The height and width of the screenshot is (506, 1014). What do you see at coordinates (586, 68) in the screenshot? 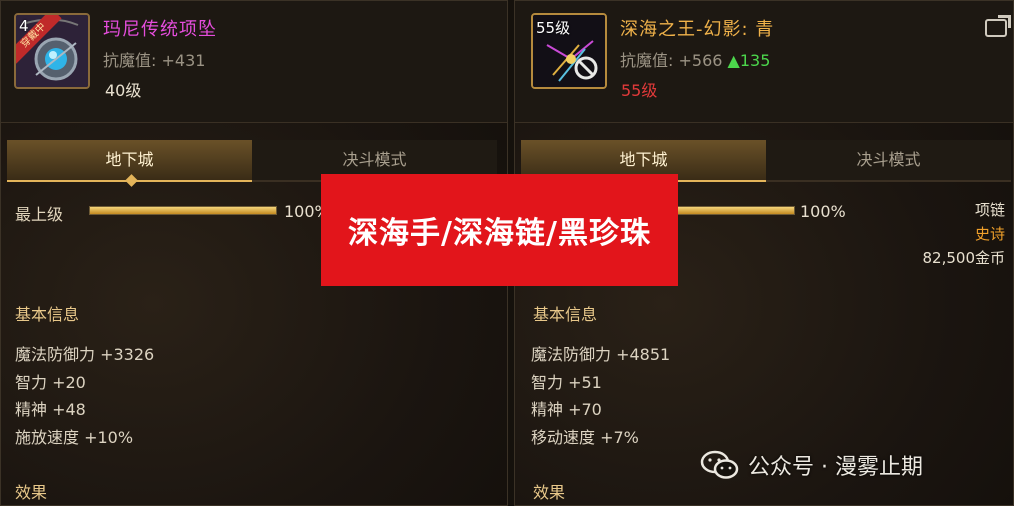
I see `prohibited-icon` at bounding box center [586, 68].